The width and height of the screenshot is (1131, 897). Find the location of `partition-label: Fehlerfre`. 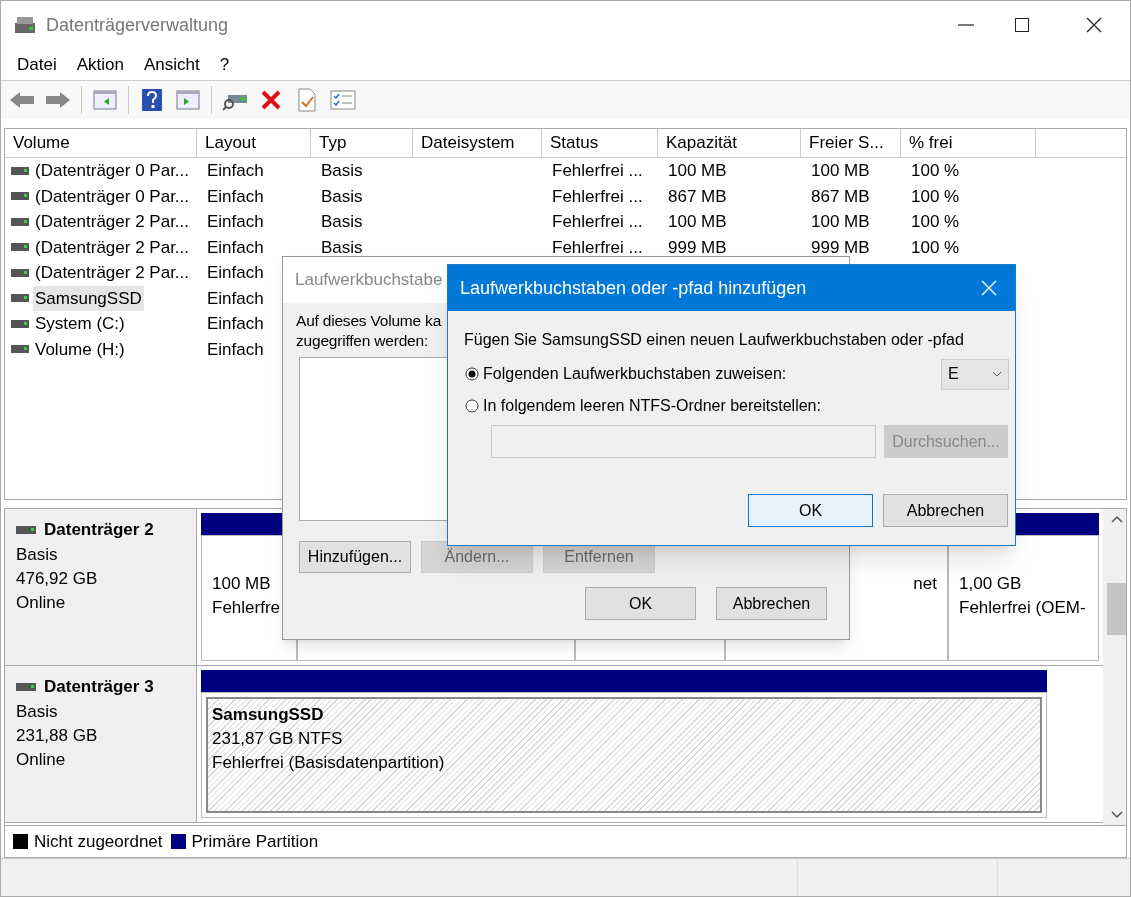

partition-label: Fehlerfre is located at coordinates (247, 608).